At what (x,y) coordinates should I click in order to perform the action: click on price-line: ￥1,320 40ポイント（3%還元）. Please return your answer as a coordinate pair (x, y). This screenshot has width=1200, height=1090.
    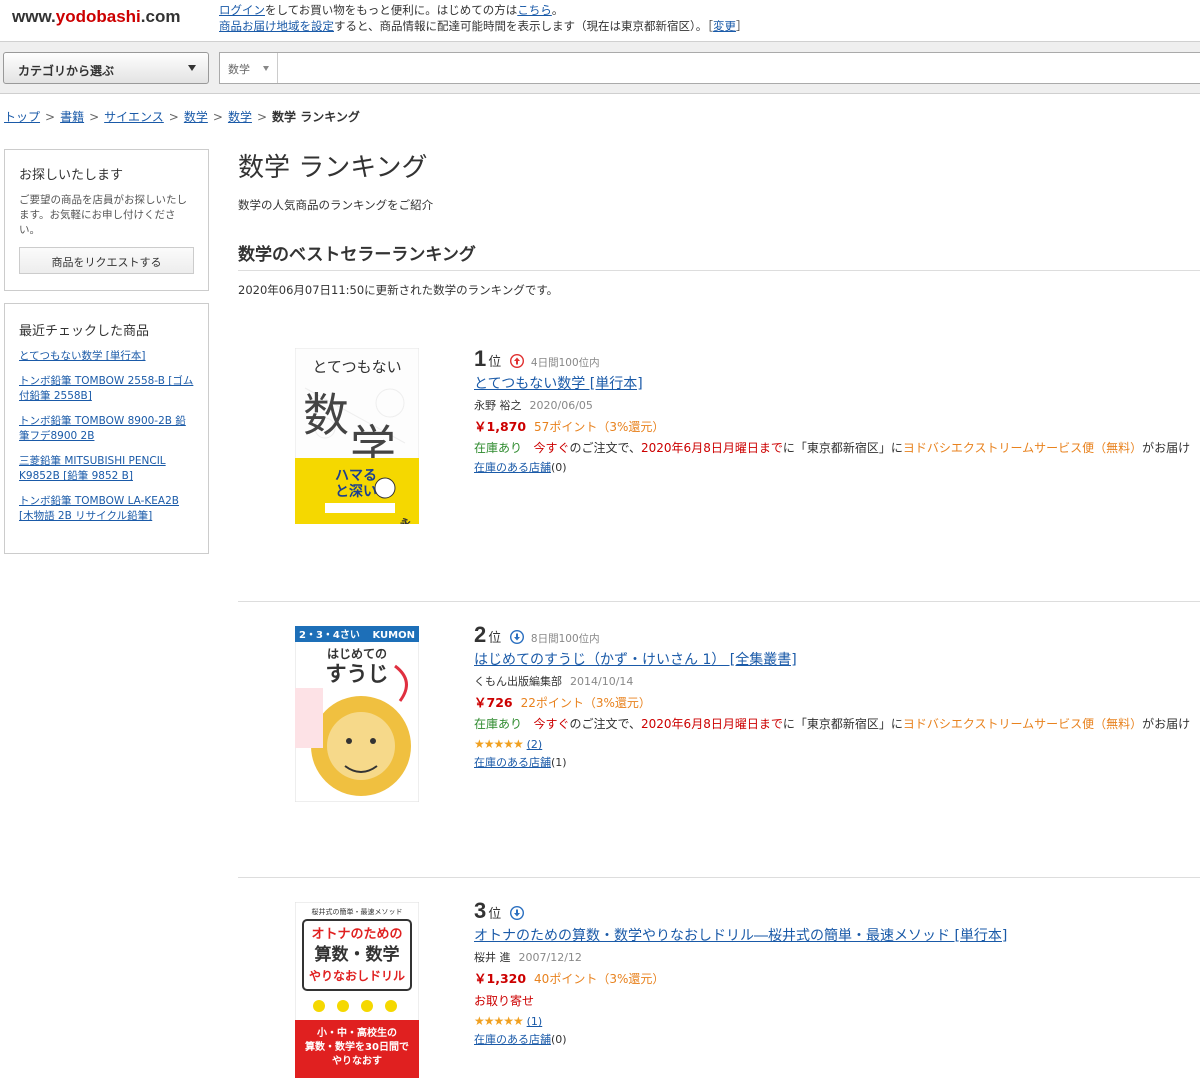
    Looking at the image, I should click on (837, 979).